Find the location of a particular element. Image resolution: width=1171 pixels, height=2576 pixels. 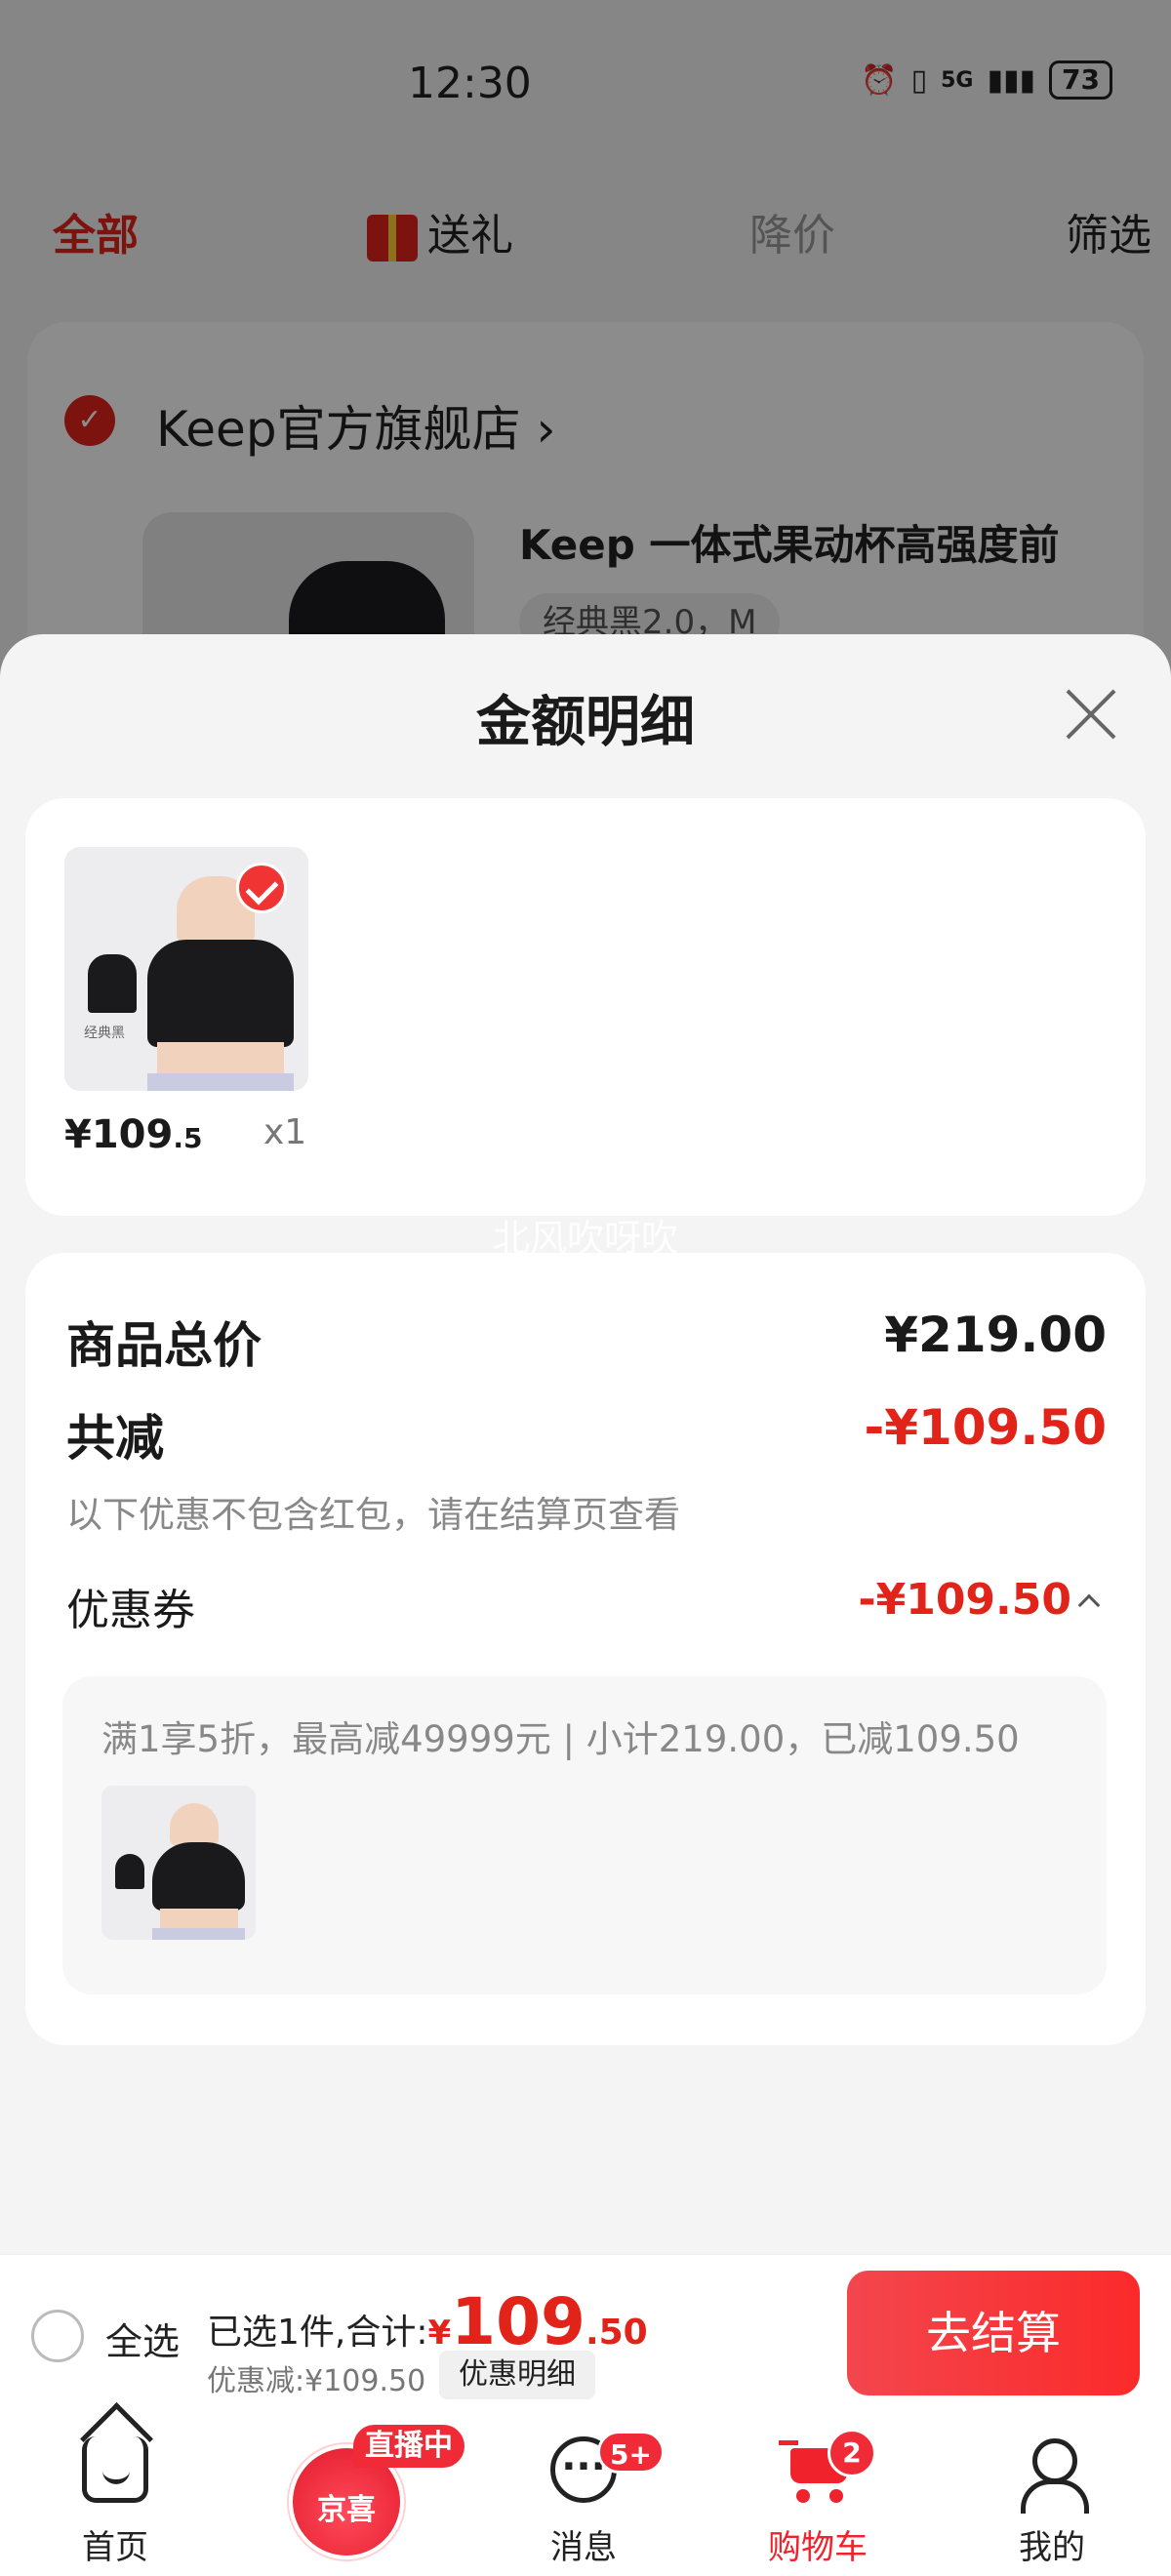

checkout-summary: 已选1件,合计:¥109.50 is located at coordinates (427, 2321).